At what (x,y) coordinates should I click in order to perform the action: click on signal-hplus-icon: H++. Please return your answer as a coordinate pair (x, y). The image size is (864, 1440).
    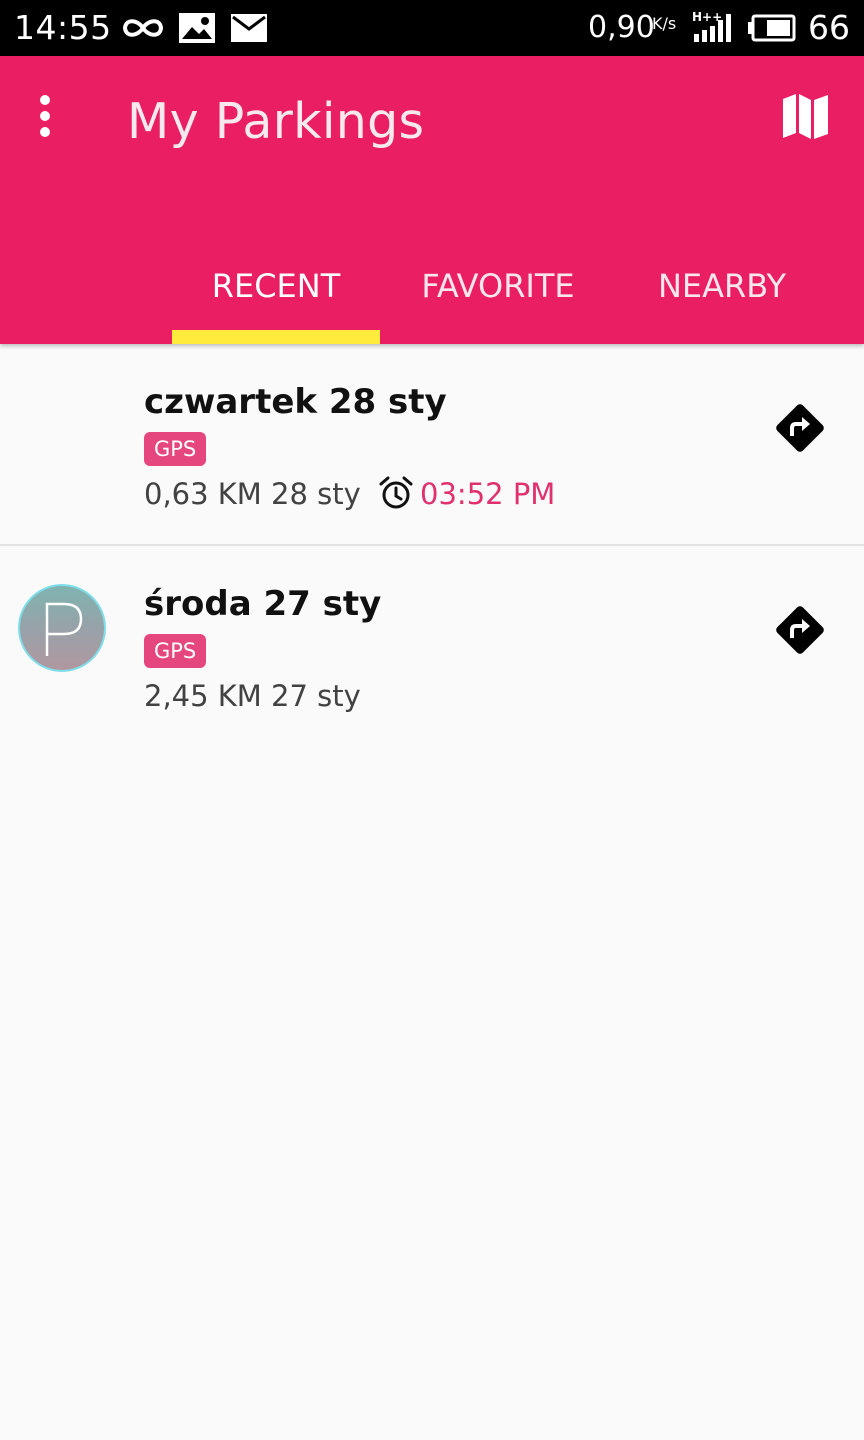
    Looking at the image, I should click on (711, 26).